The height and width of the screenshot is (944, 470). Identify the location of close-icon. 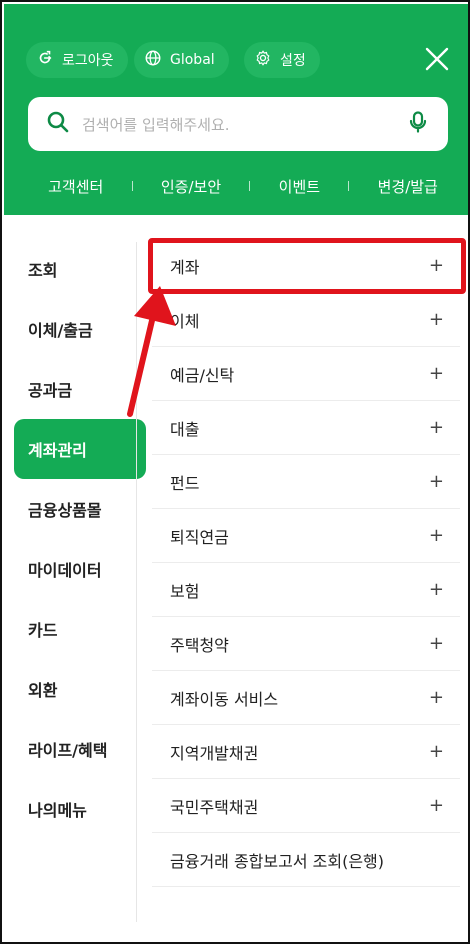
(437, 59).